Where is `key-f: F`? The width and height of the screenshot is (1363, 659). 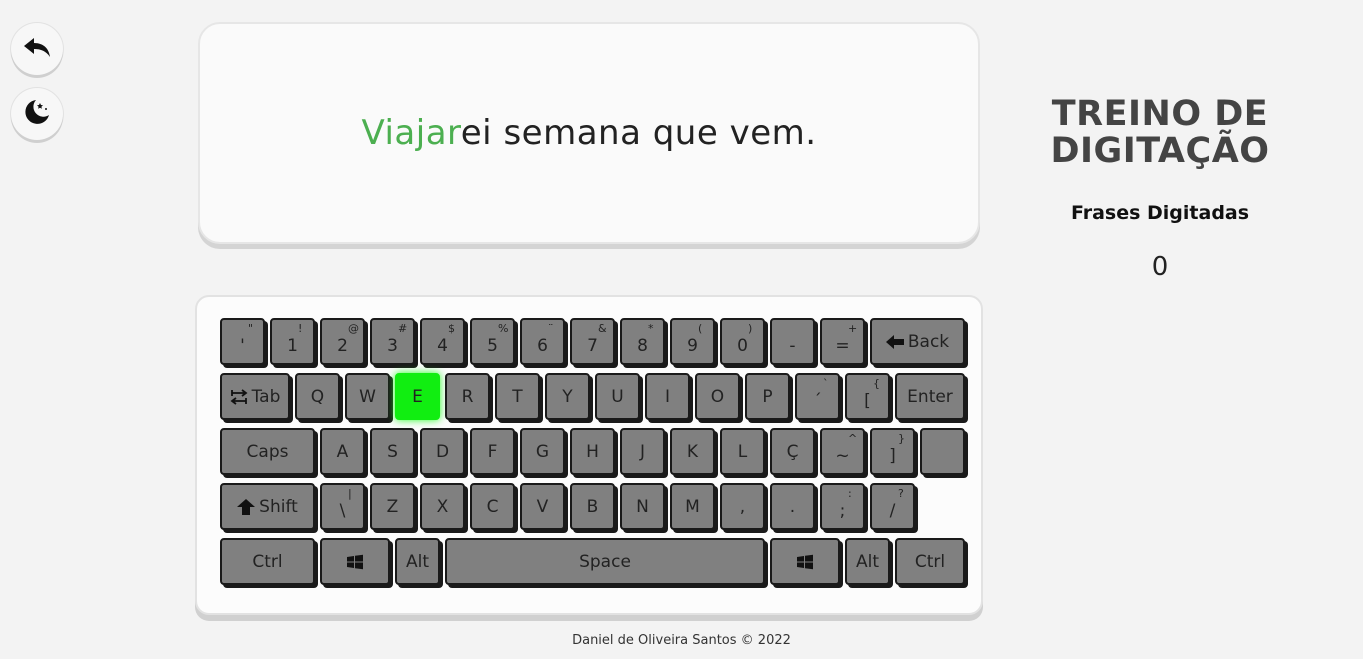 key-f: F is located at coordinates (492, 451).